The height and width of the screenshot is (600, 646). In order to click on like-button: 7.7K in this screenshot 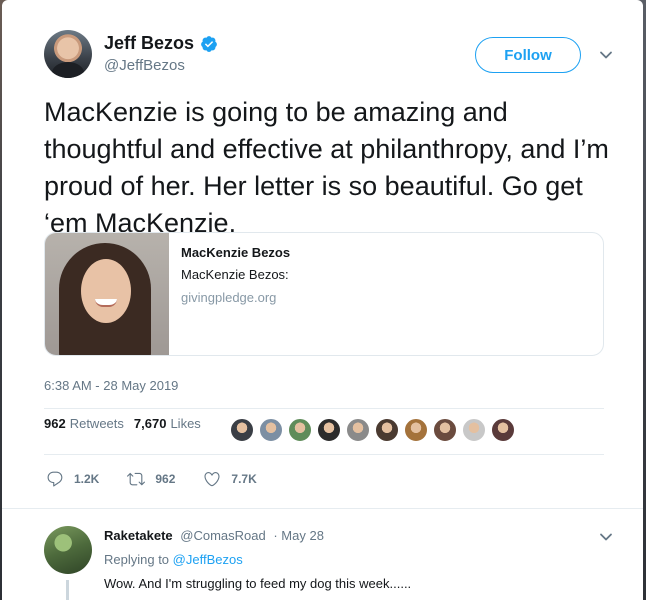, I will do `click(230, 479)`.